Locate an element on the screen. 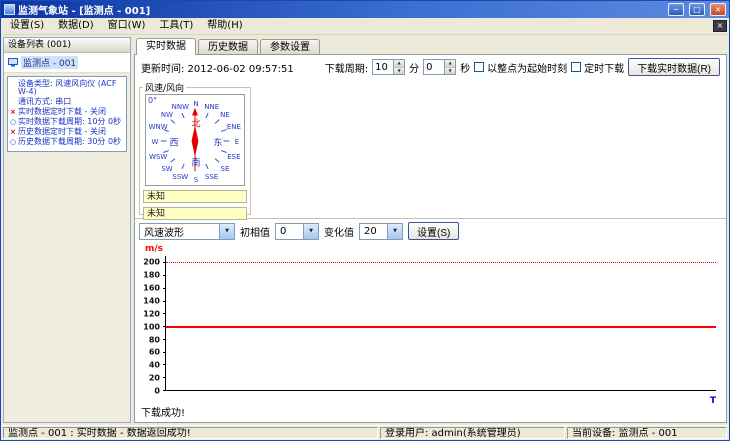  menu-item: 设置(S) is located at coordinates (27, 26).